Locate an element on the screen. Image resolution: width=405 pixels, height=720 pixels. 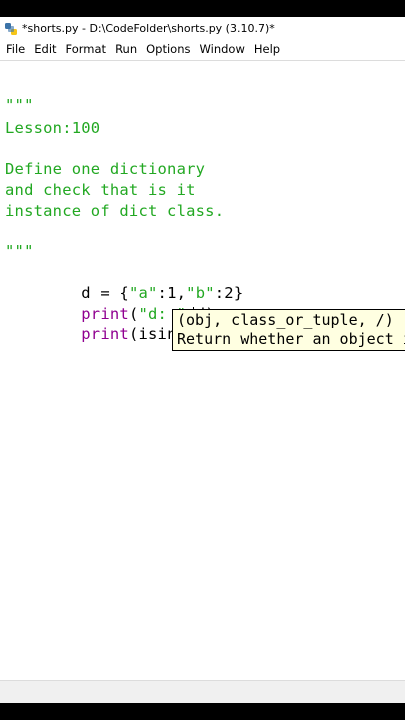
menu-run: Run is located at coordinates (126, 49).